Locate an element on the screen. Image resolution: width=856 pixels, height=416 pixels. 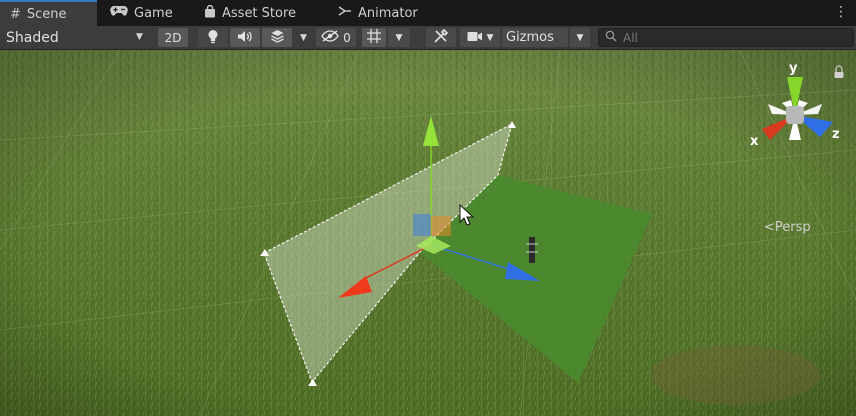
grid-snap-icon is located at coordinates (374, 37).